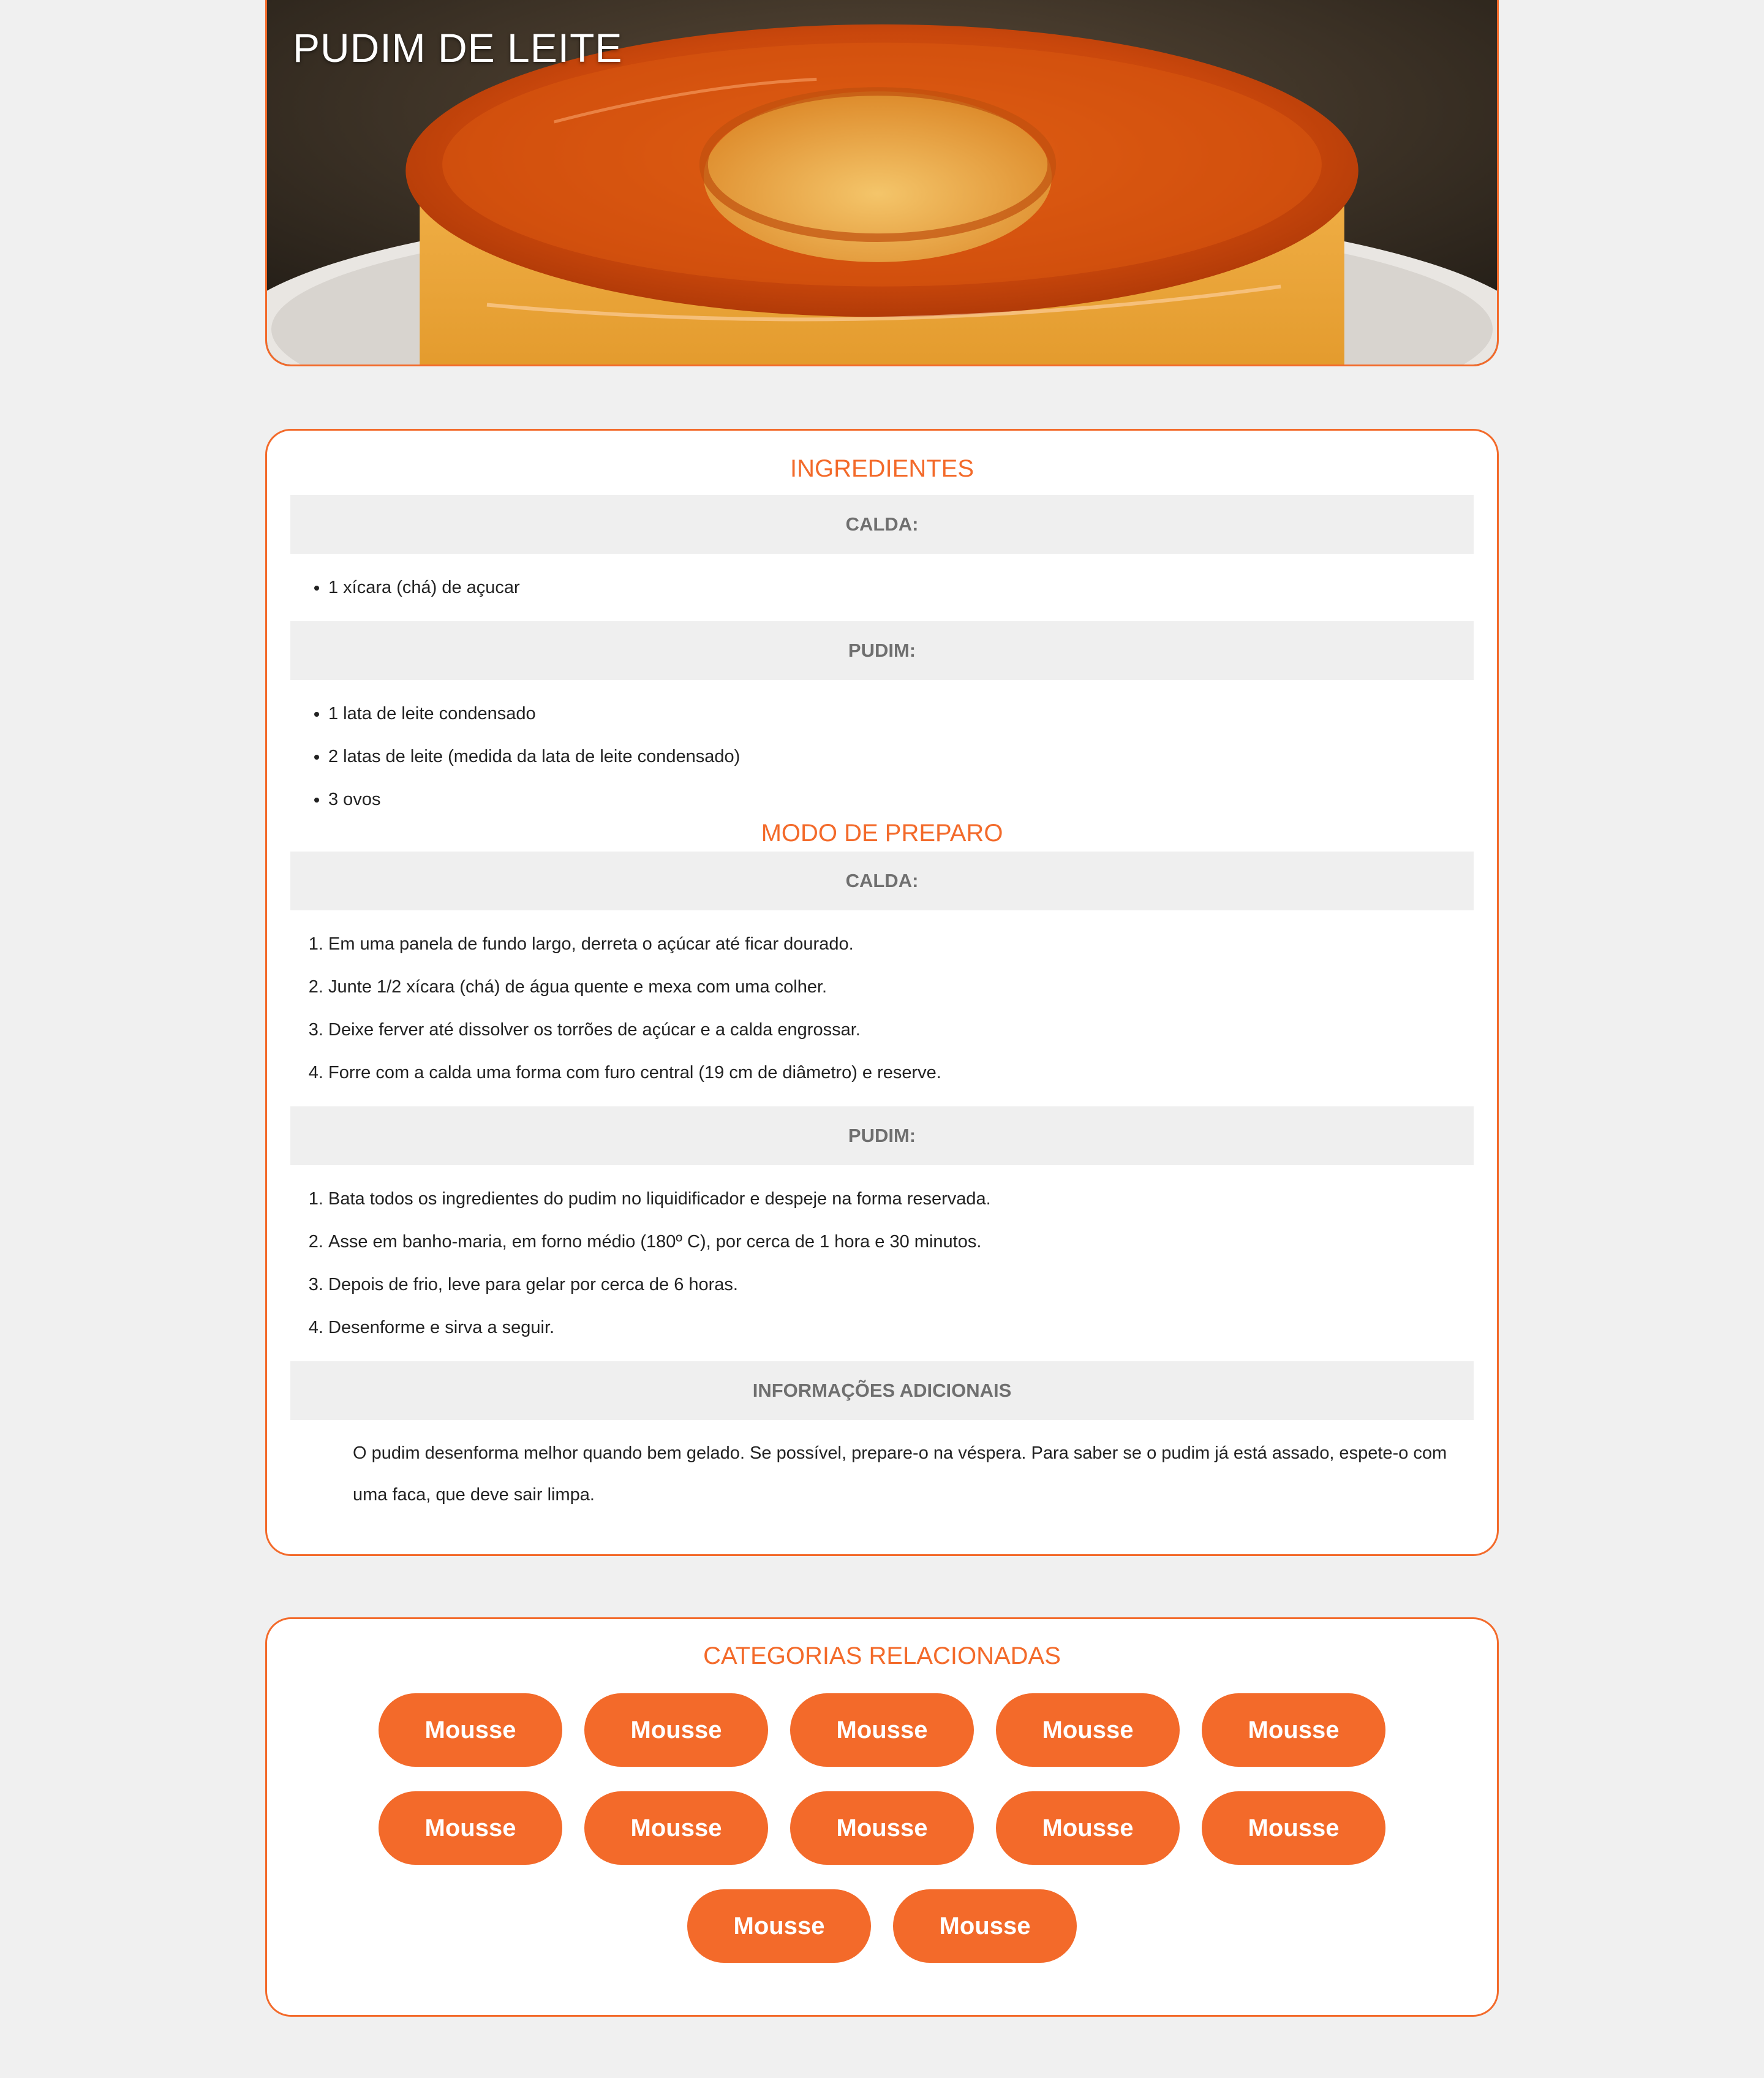 The width and height of the screenshot is (1764, 2078). What do you see at coordinates (913, 713) in the screenshot?
I see `list-item: 1 lata de leite condensado` at bounding box center [913, 713].